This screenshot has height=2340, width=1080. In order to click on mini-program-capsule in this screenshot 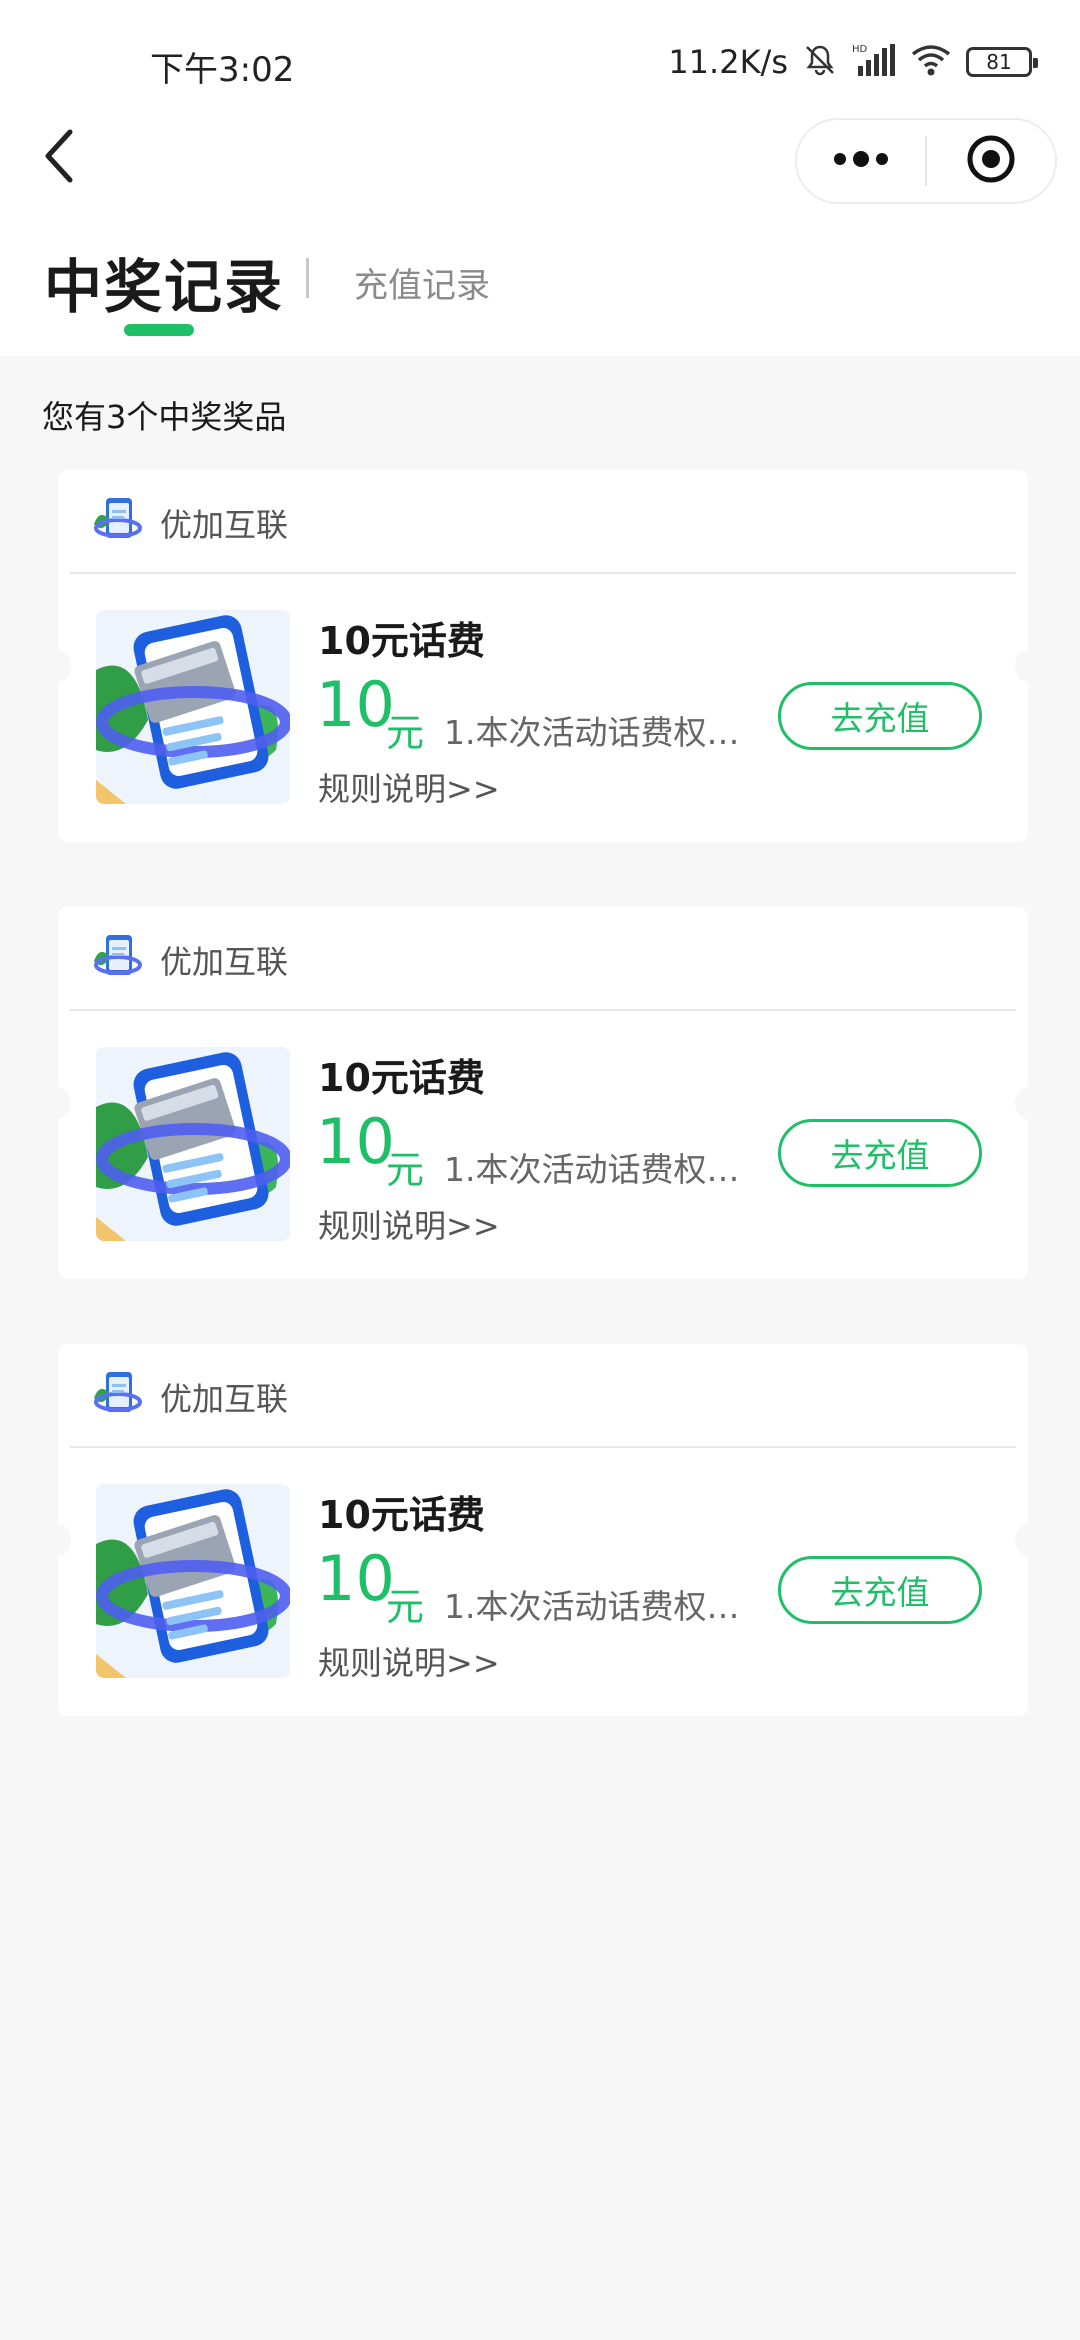, I will do `click(926, 161)`.